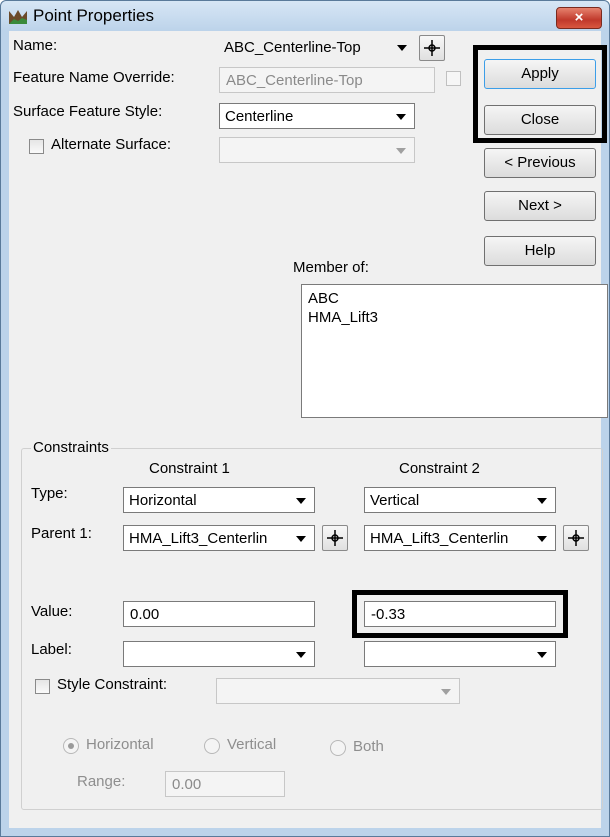 The image size is (610, 837). What do you see at coordinates (219, 614) in the screenshot?
I see `constraint-1-value-input: 0.00` at bounding box center [219, 614].